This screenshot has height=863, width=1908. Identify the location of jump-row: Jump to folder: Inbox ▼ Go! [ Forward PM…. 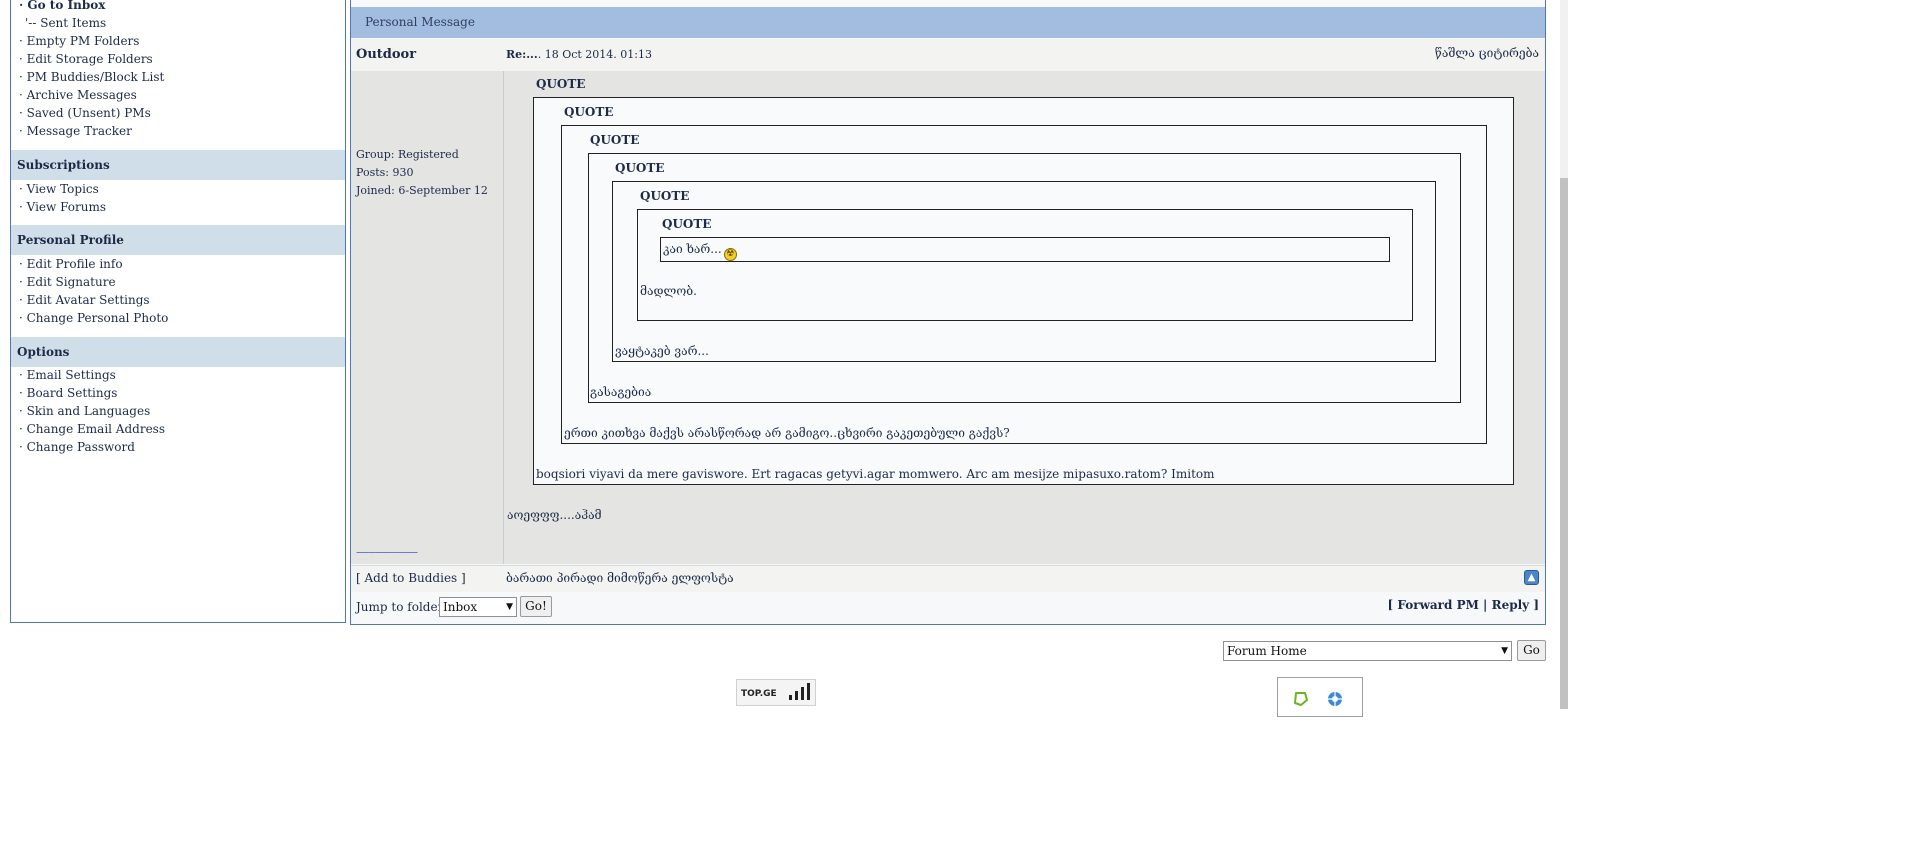
(948, 608).